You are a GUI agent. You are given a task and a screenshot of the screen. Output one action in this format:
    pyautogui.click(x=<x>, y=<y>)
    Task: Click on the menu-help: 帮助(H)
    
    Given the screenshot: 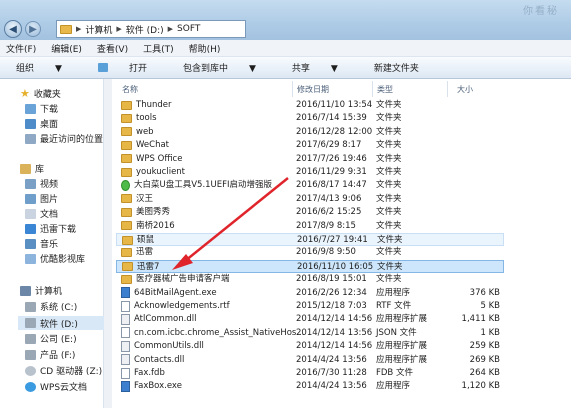 What is the action you would take?
    pyautogui.click(x=205, y=48)
    